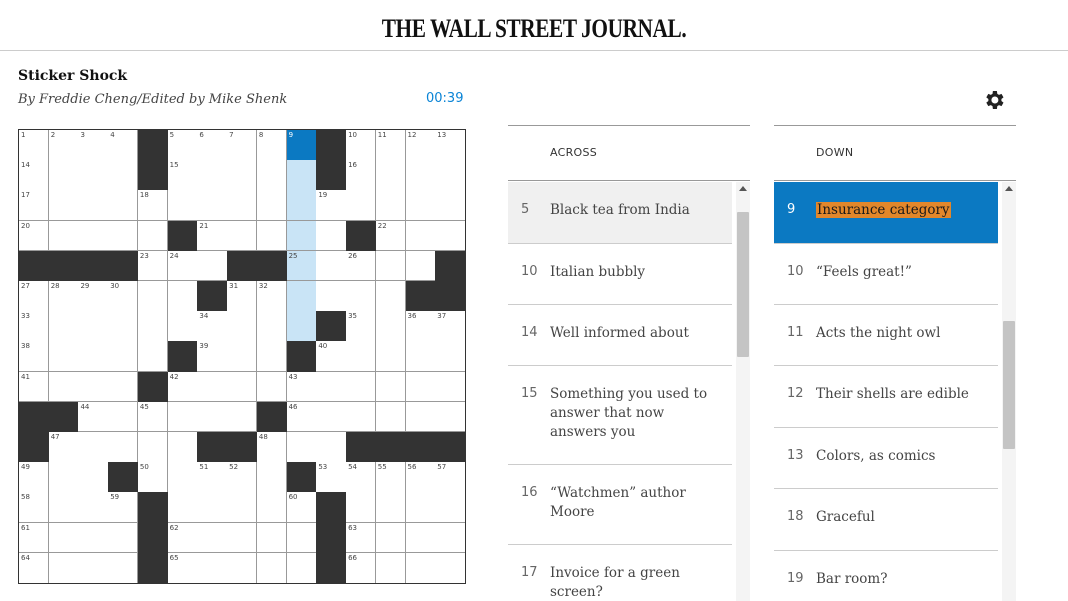 This screenshot has height=601, width=1068. What do you see at coordinates (1009, 385) in the screenshot?
I see `down-scroll-thumb` at bounding box center [1009, 385].